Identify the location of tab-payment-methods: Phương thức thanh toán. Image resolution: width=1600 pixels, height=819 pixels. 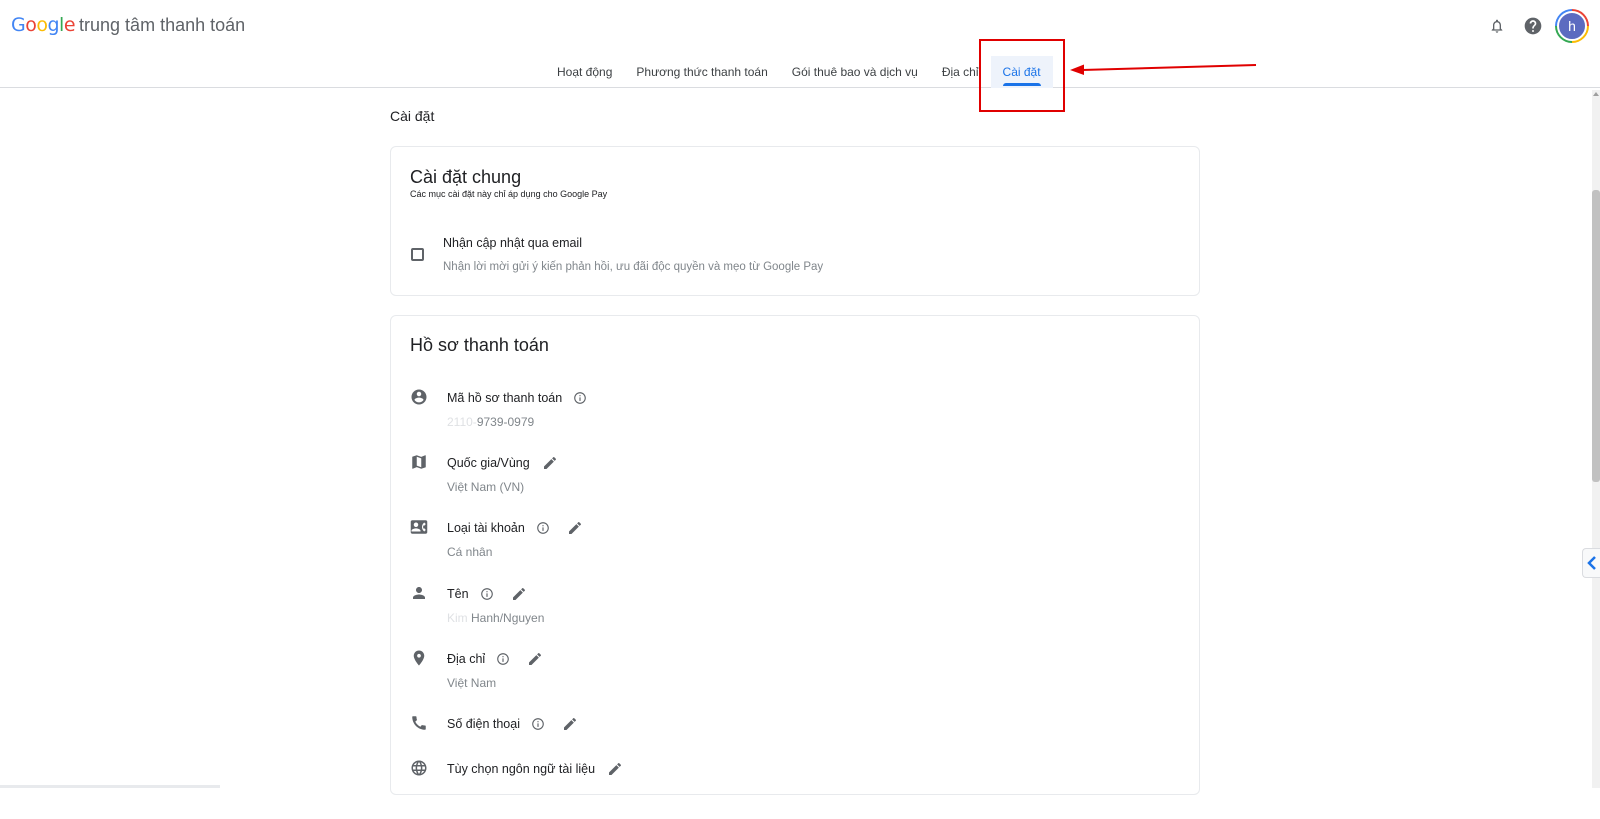
(701, 72).